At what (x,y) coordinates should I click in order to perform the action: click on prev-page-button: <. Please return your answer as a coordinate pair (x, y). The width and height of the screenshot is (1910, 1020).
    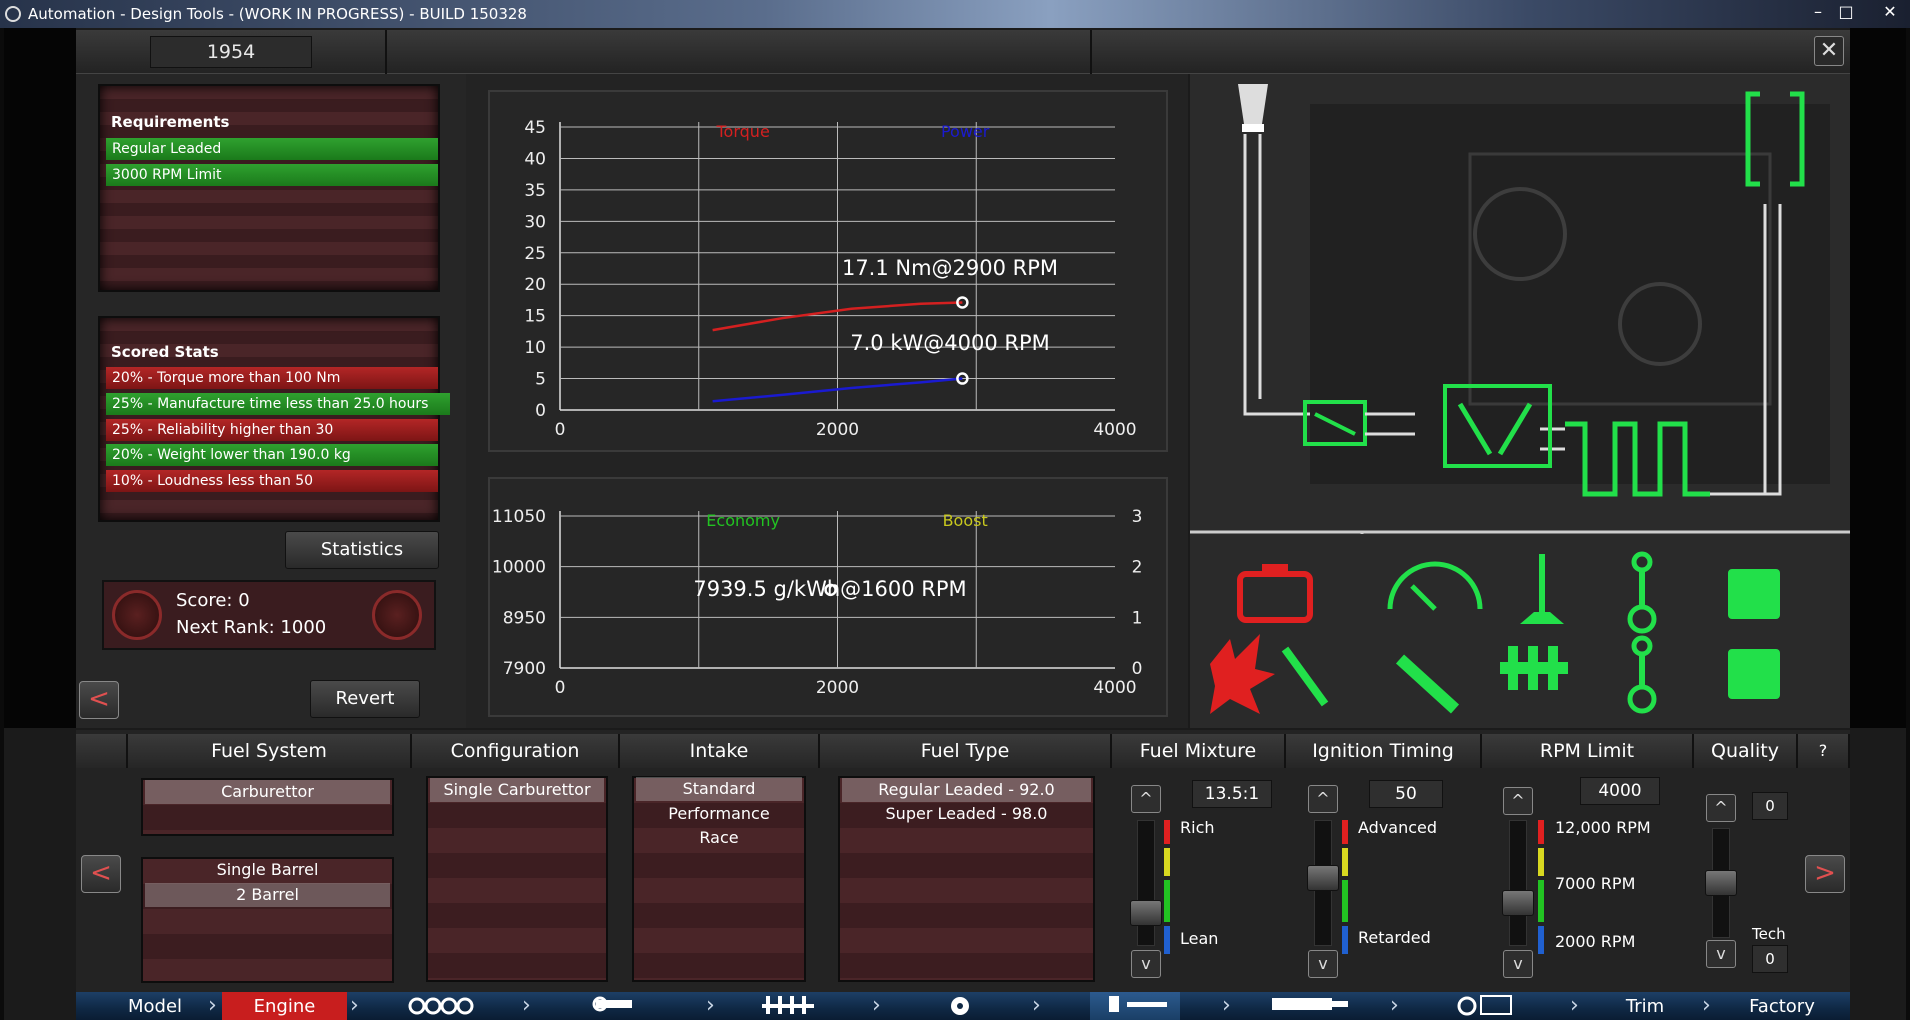
    Looking at the image, I should click on (101, 874).